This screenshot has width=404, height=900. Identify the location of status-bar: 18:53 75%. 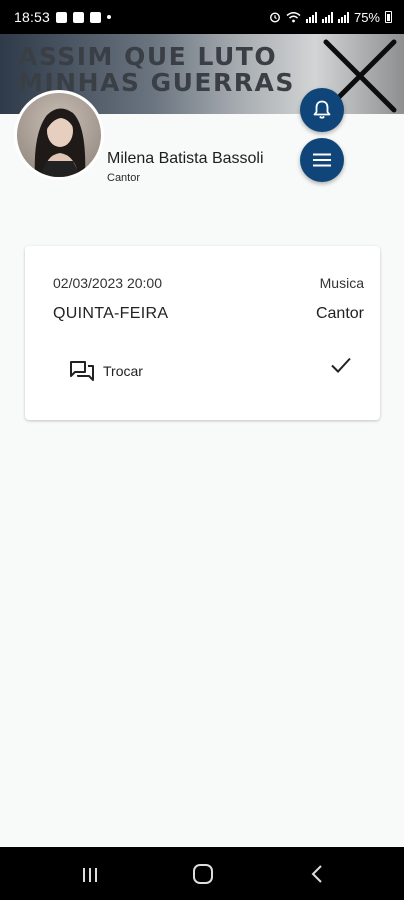
(202, 17).